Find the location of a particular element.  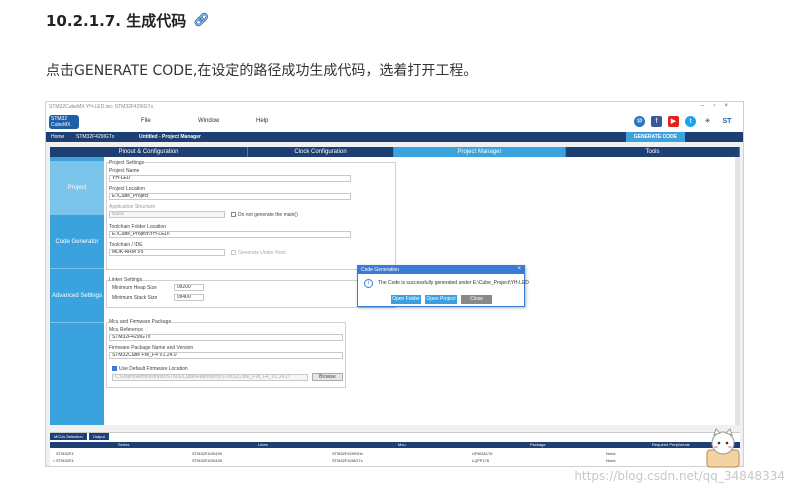

project-location-input: E:\Cube_Project is located at coordinates (230, 196).